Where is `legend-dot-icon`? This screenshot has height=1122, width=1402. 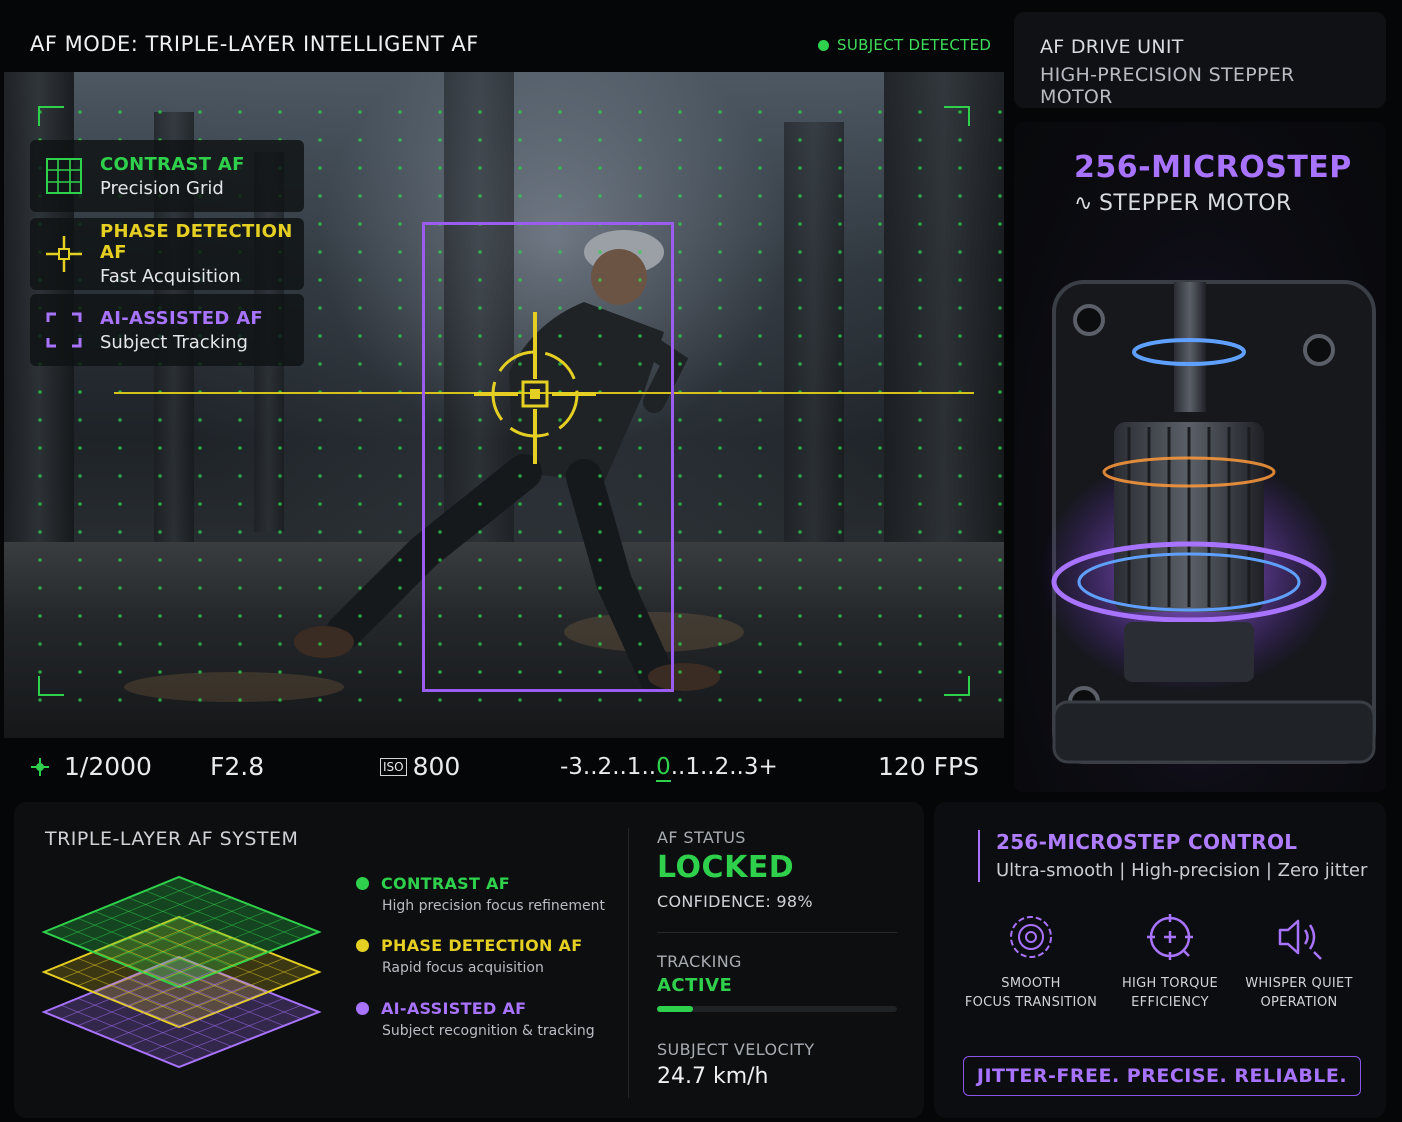 legend-dot-icon is located at coordinates (362, 883).